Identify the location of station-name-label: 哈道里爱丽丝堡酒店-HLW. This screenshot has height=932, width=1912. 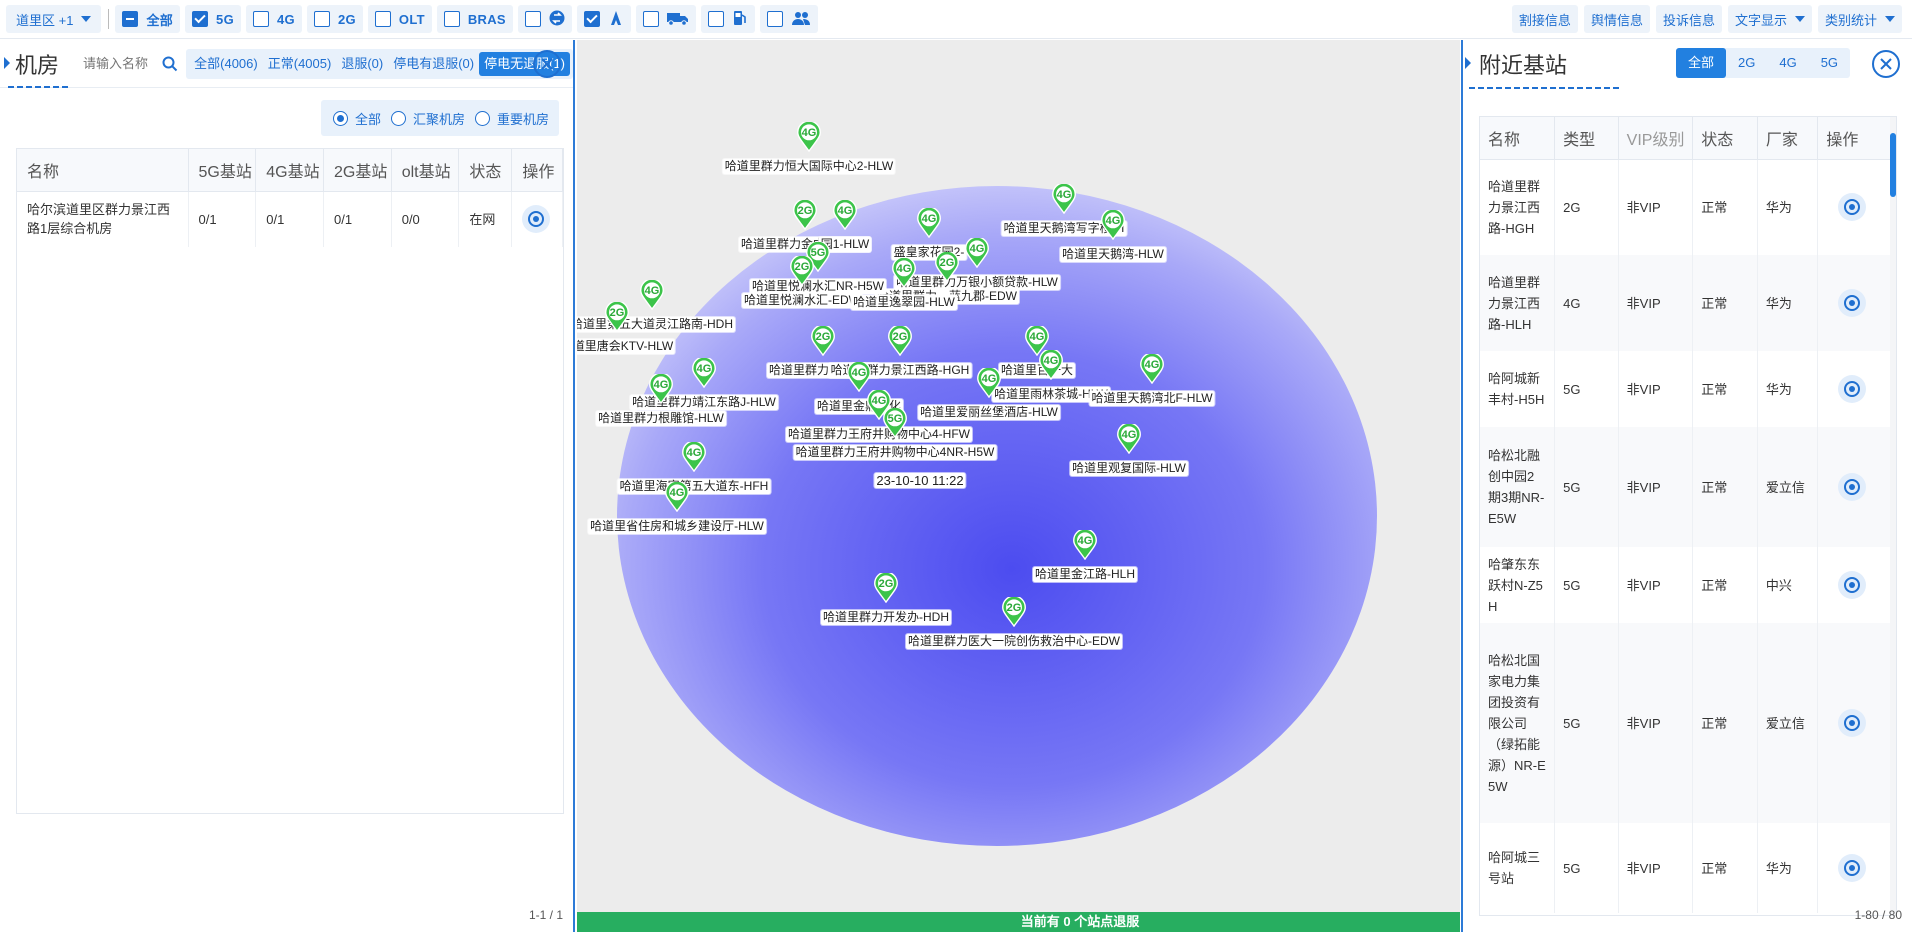
(989, 412).